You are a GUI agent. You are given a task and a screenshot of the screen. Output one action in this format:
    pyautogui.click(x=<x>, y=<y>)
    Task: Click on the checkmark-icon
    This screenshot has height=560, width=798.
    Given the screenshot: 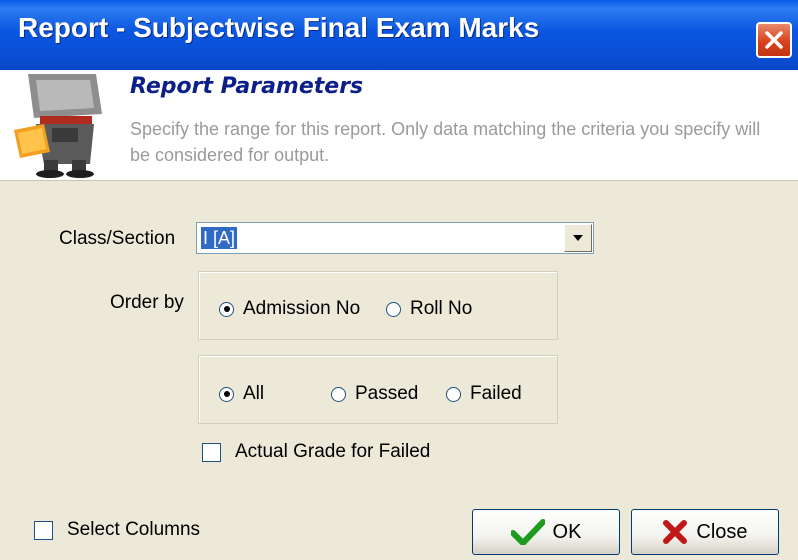 What is the action you would take?
    pyautogui.click(x=527, y=532)
    